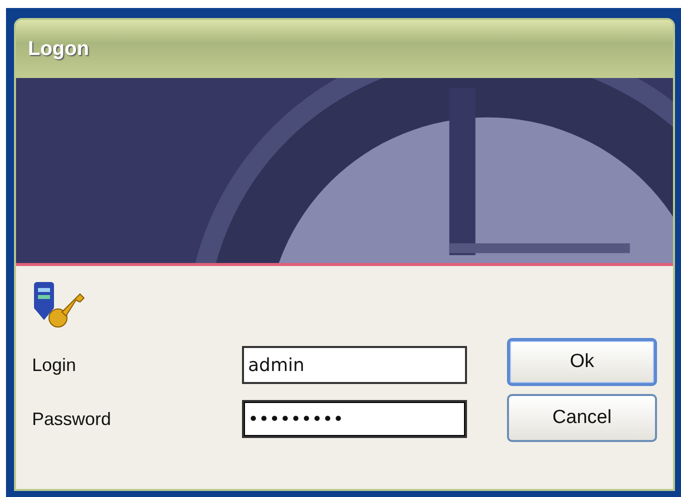 The image size is (681, 497). Describe the element at coordinates (72, 419) in the screenshot. I see `field-label: Password` at that location.